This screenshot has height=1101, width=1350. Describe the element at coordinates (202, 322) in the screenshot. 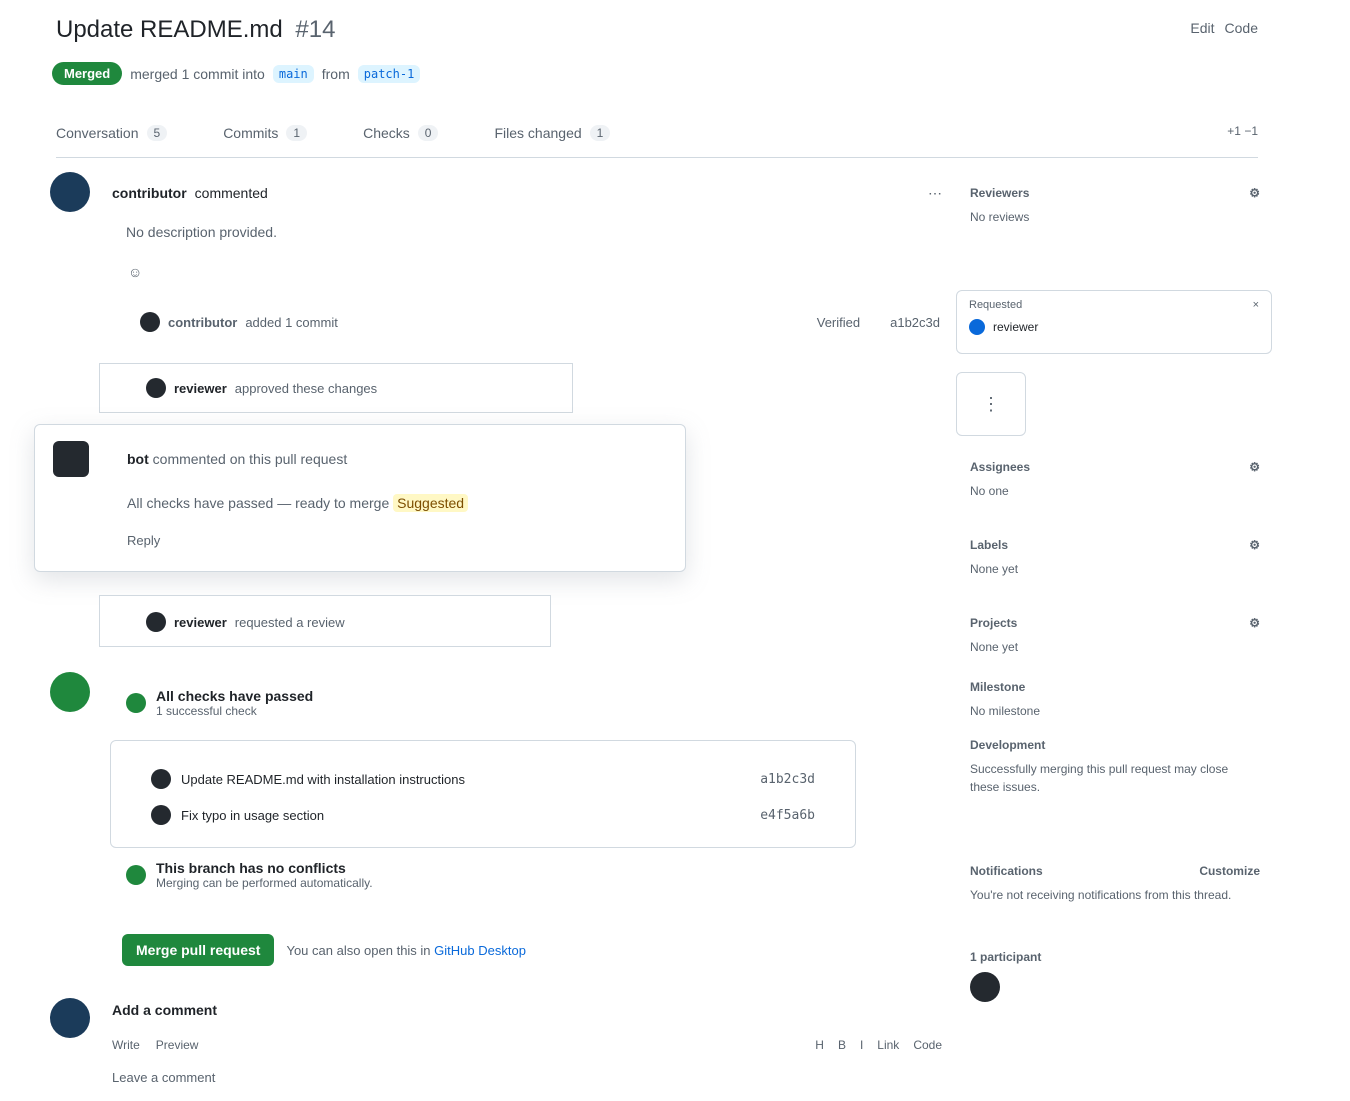

I see `event-author: contributor` at that location.